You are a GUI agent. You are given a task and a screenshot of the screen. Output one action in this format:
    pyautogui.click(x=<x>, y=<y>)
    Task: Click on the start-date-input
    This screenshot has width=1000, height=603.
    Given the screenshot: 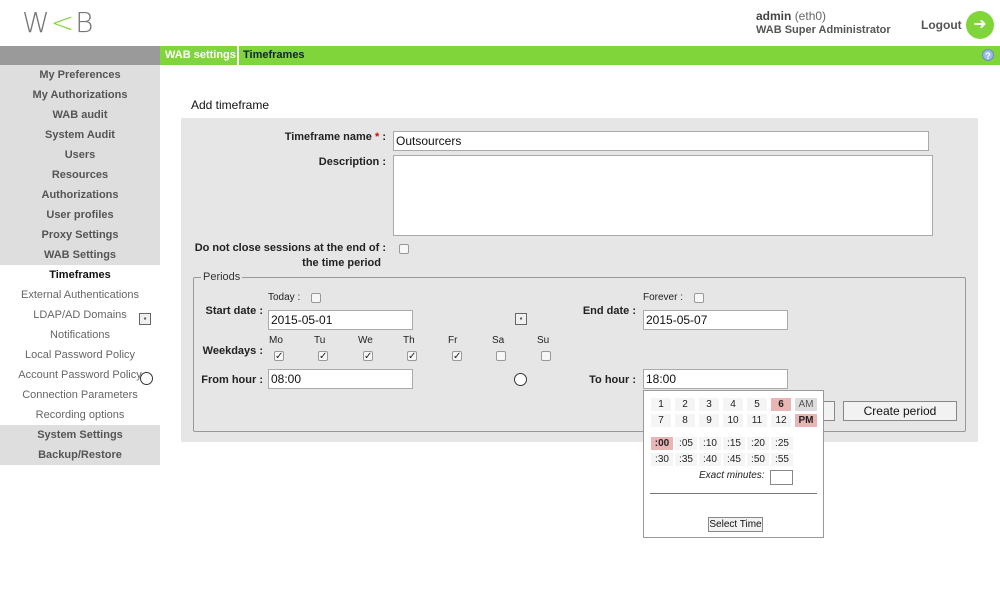 What is the action you would take?
    pyautogui.click(x=340, y=320)
    